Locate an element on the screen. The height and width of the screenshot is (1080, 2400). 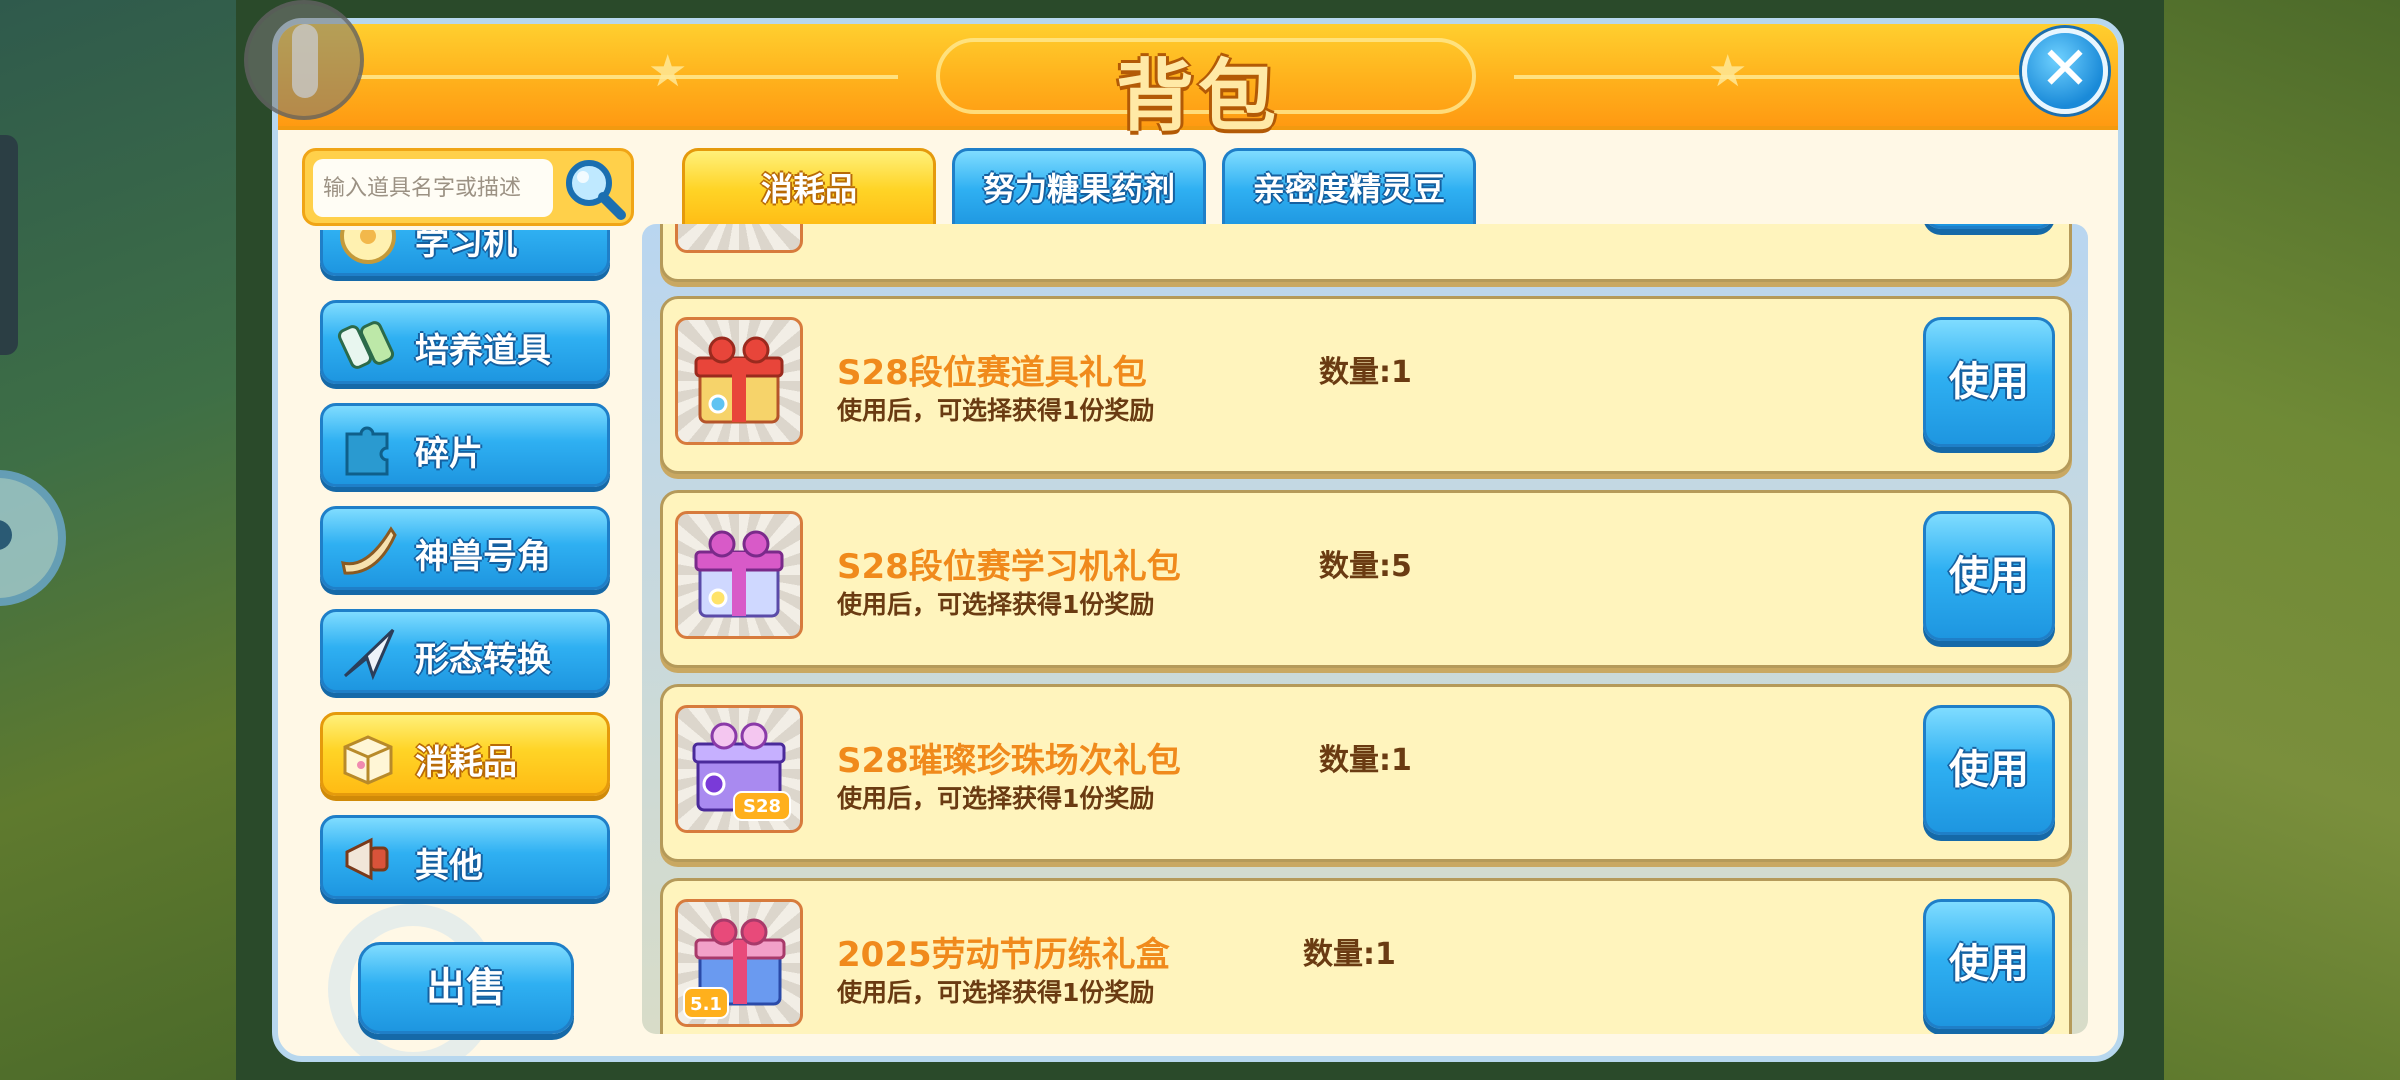
category-sidebar: 学习机 培养道具 碎片 神兽号角 形态转换 消耗品 其他 is located at coordinates (462, 580).